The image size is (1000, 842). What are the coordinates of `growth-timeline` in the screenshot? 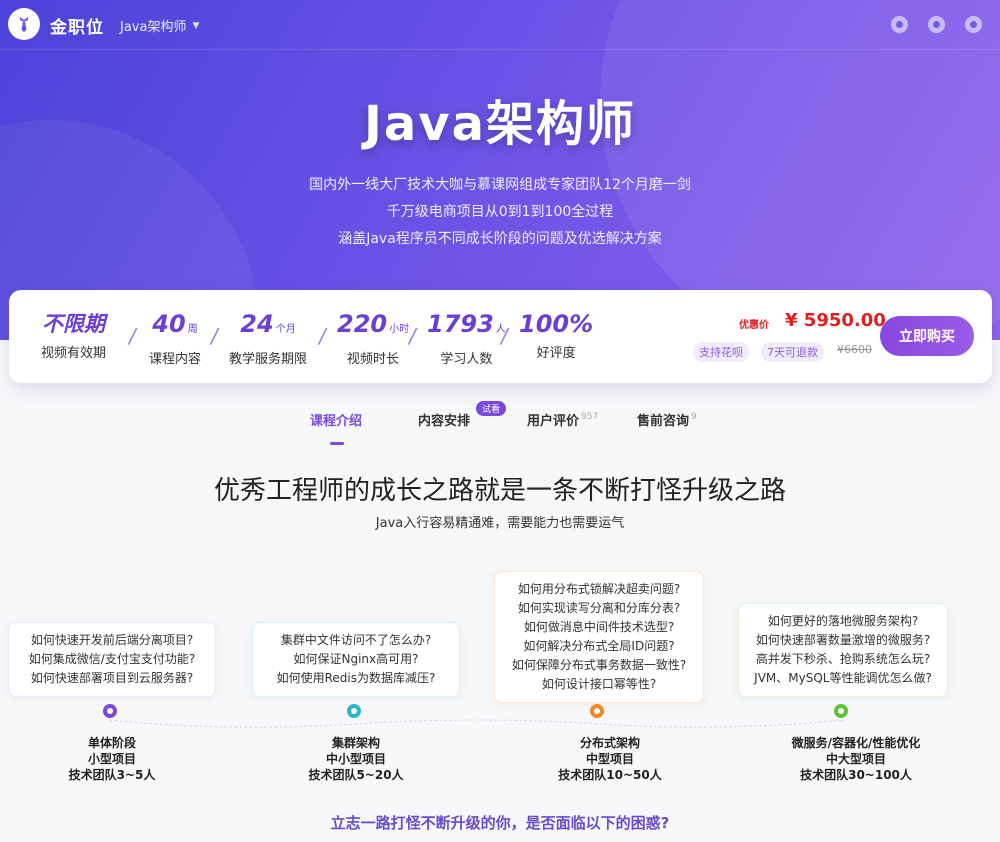 It's located at (477, 725).